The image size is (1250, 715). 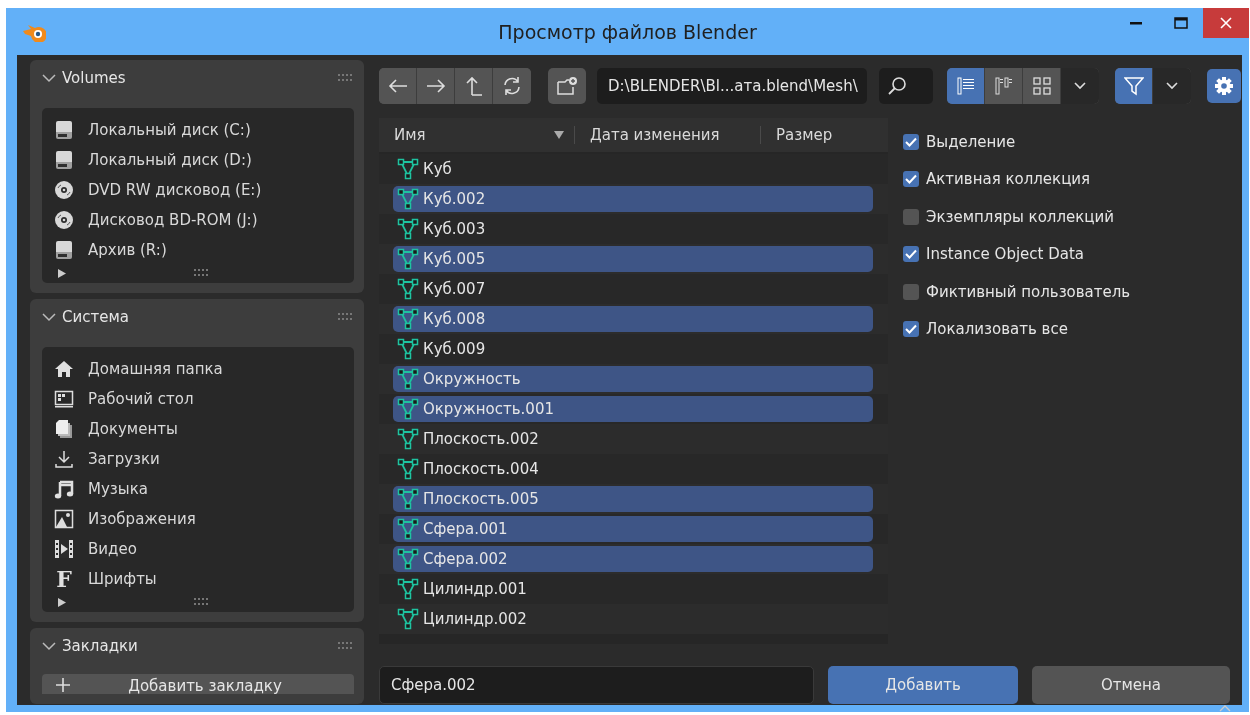 I want to click on sidebar-item: Локальный диск (D:), so click(x=152, y=160).